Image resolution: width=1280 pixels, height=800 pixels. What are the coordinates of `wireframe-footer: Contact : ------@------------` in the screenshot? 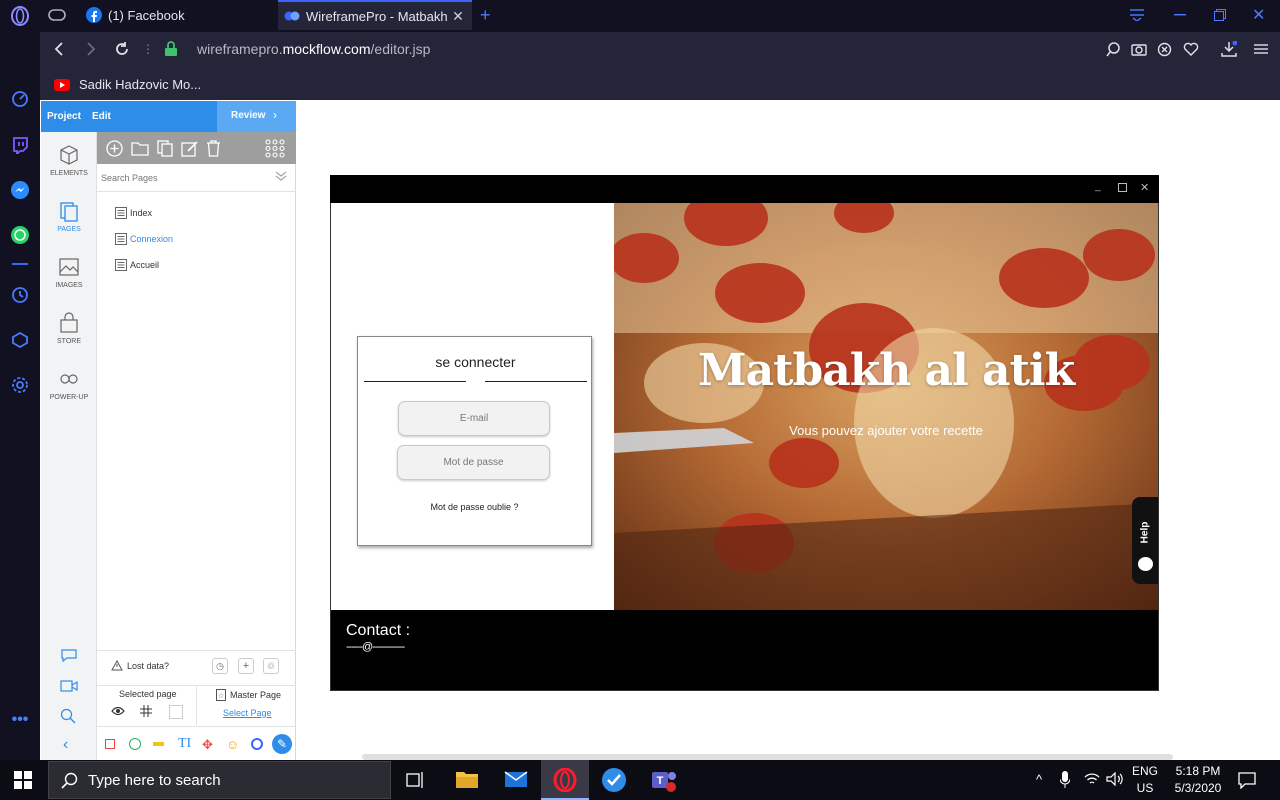 It's located at (744, 650).